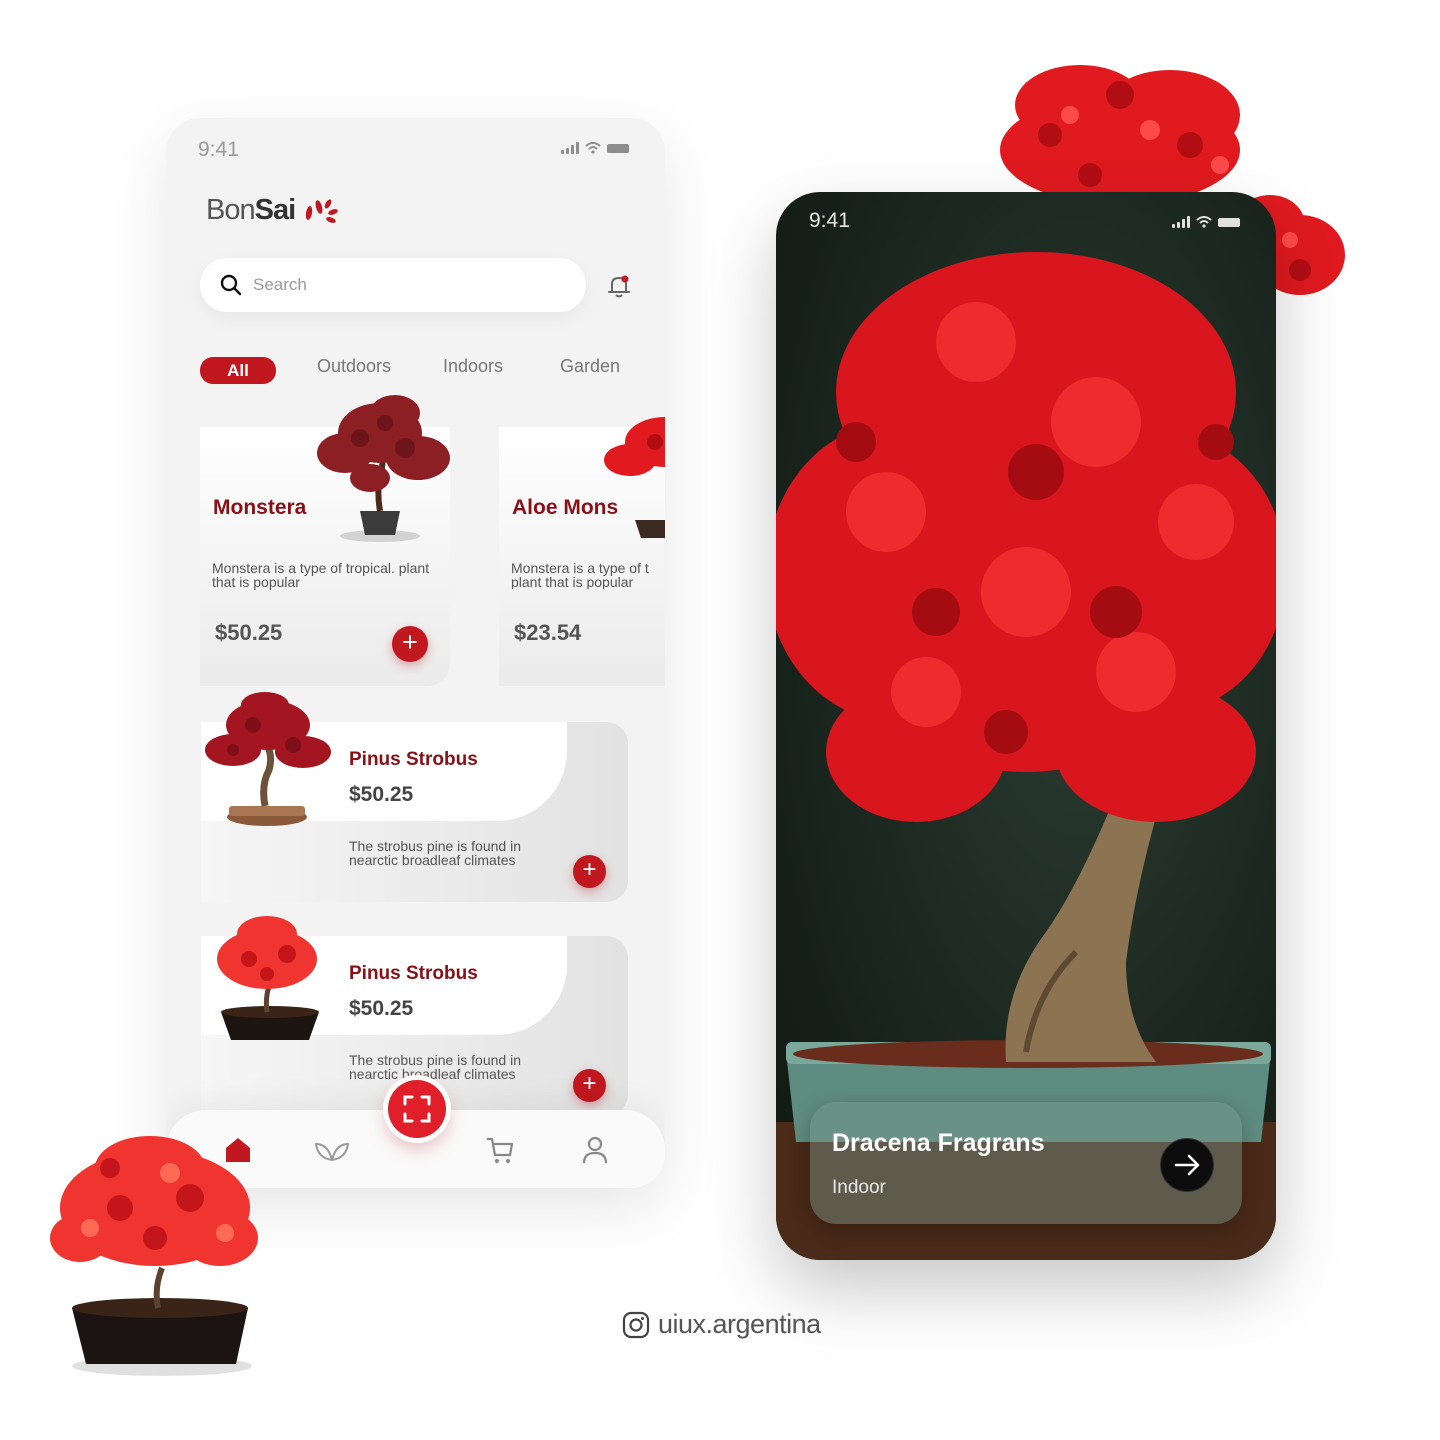 This screenshot has height=1440, width=1440. I want to click on cart-icon, so click(500, 1150).